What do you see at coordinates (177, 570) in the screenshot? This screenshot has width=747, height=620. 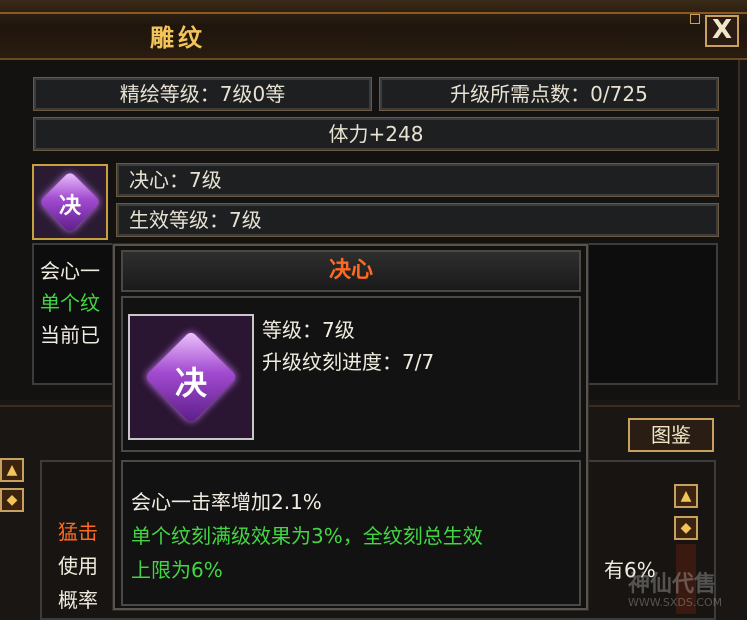 I see `tooltip-desc-line-3: 上限为6%` at bounding box center [177, 570].